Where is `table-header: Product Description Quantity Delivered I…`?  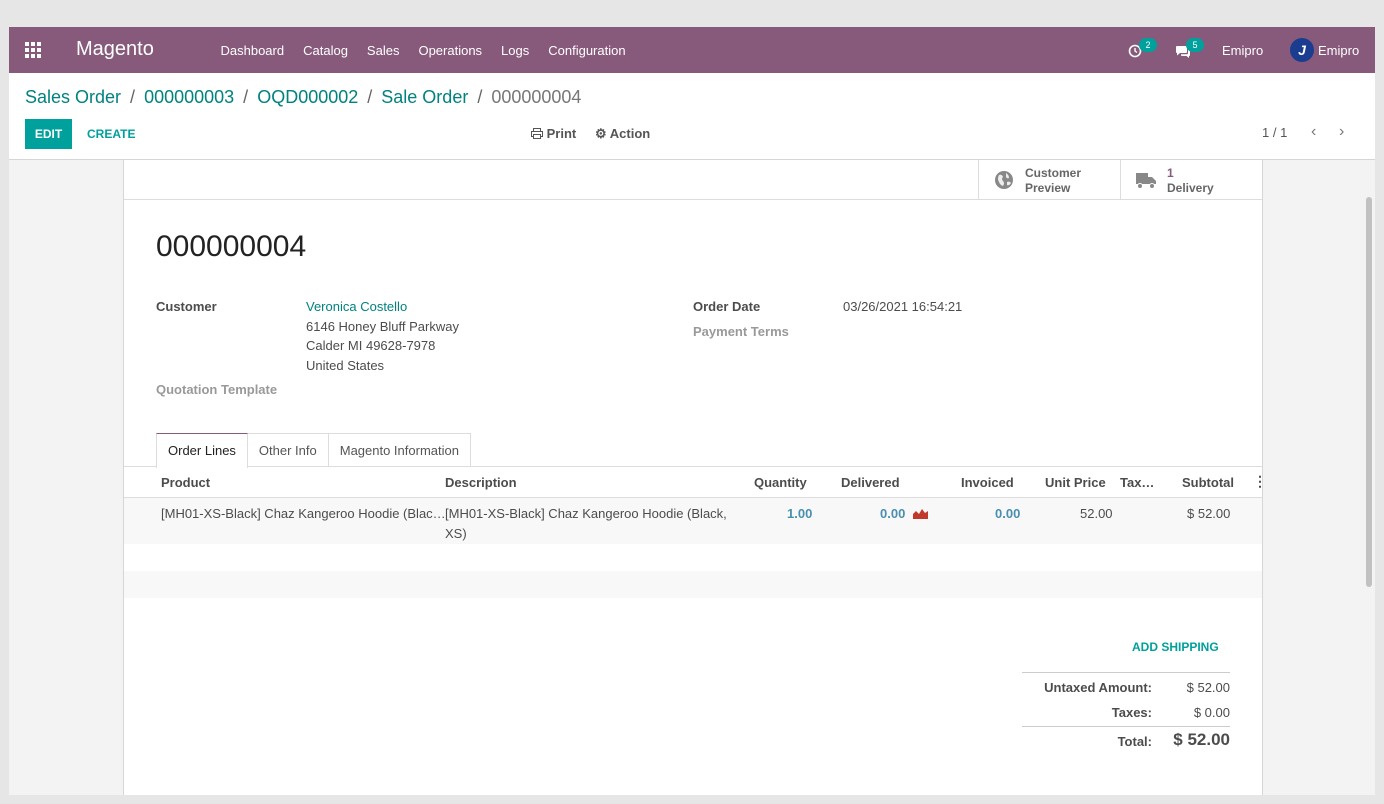
table-header: Product Description Quantity Delivered I… is located at coordinates (695, 482).